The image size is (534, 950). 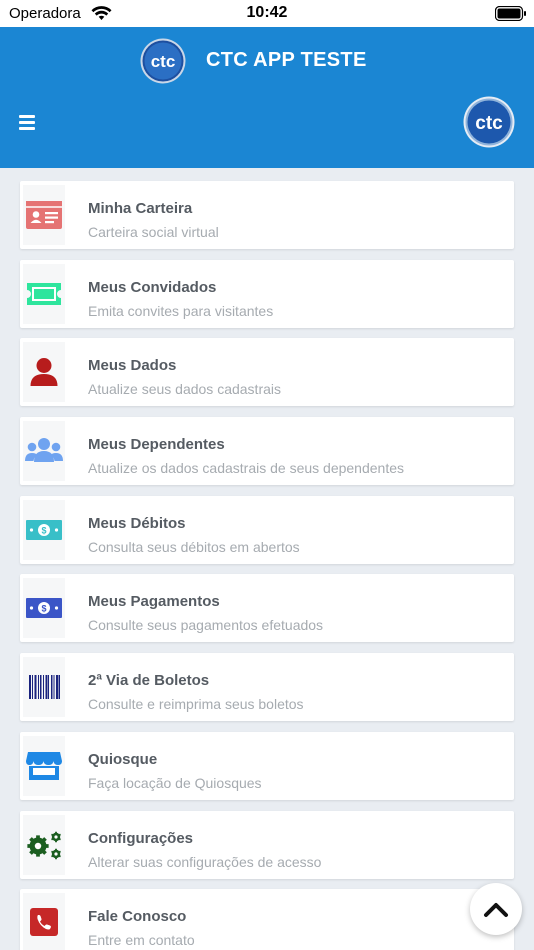 What do you see at coordinates (510, 13) in the screenshot?
I see `battery-icon` at bounding box center [510, 13].